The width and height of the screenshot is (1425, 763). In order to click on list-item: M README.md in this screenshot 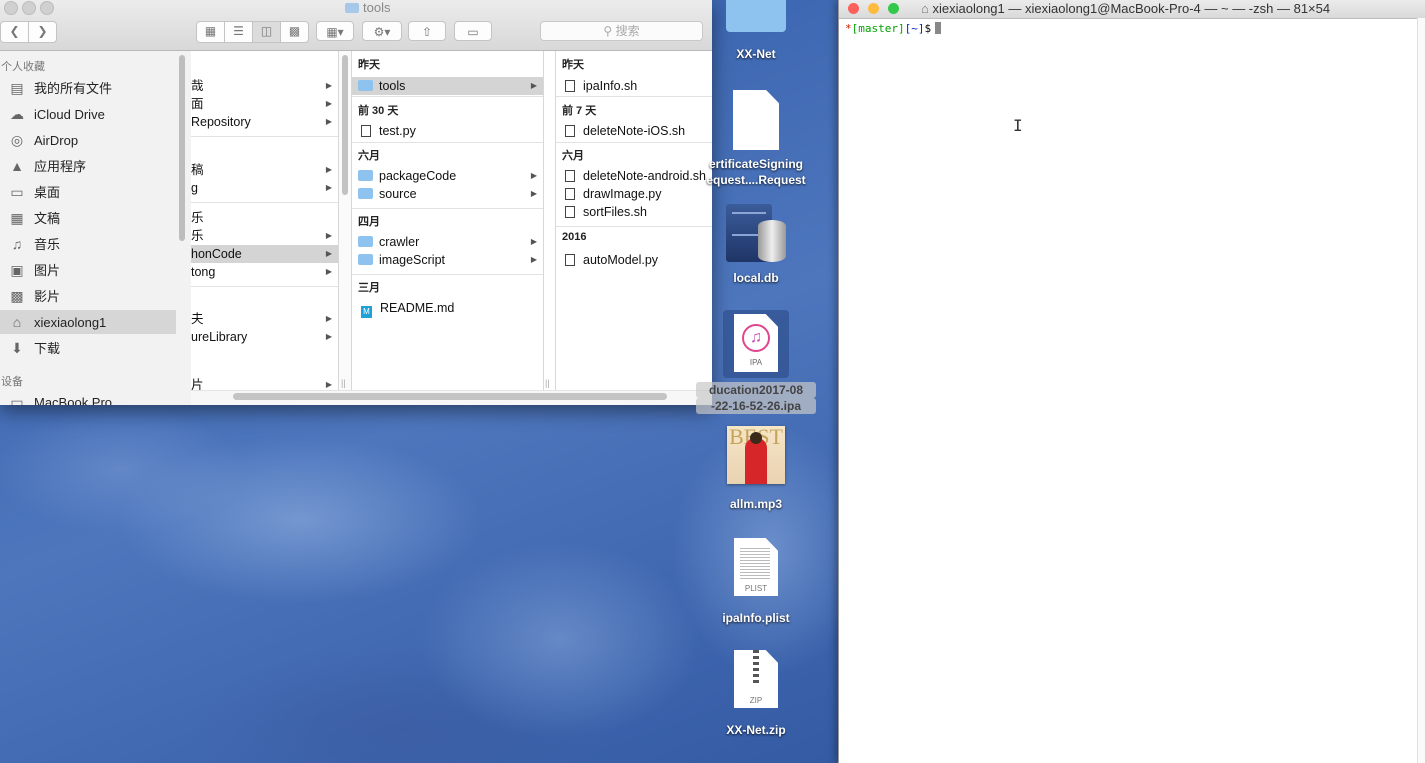, I will do `click(447, 308)`.